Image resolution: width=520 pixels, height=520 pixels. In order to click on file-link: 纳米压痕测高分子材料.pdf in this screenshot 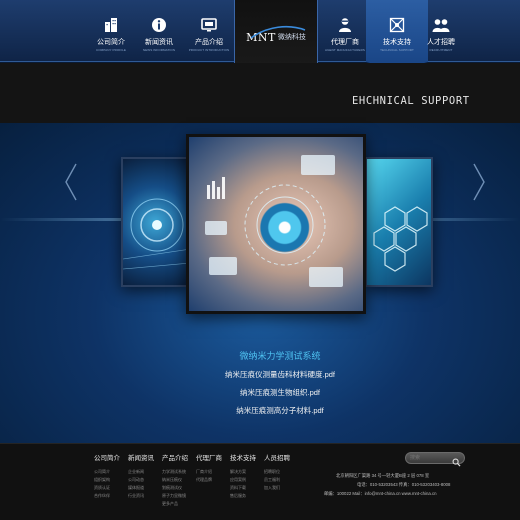, I will do `click(260, 410)`.